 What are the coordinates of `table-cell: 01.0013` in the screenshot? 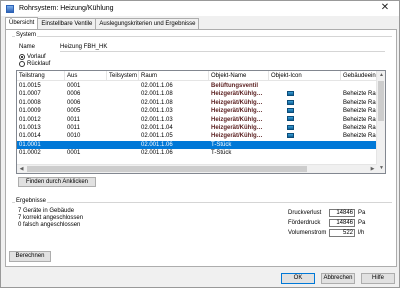 It's located at (30, 127).